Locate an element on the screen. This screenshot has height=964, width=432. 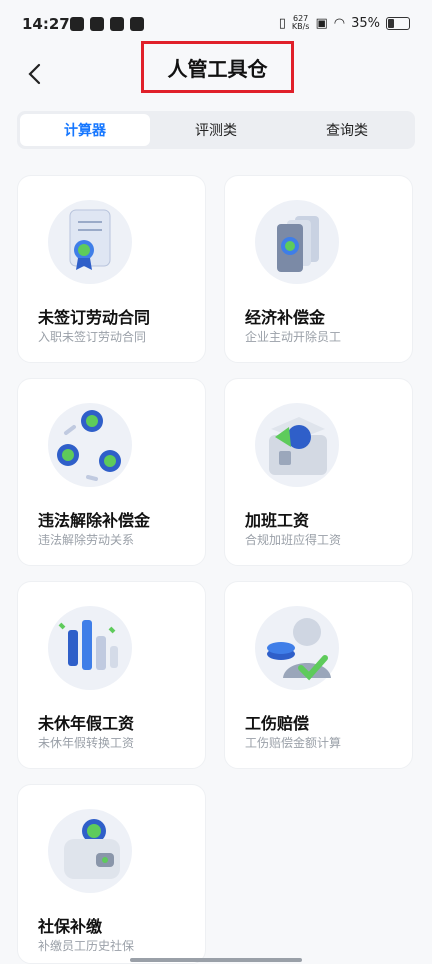
tool-card: 工伤赔偿 工伤赔偿金额计算 is located at coordinates (318, 675).